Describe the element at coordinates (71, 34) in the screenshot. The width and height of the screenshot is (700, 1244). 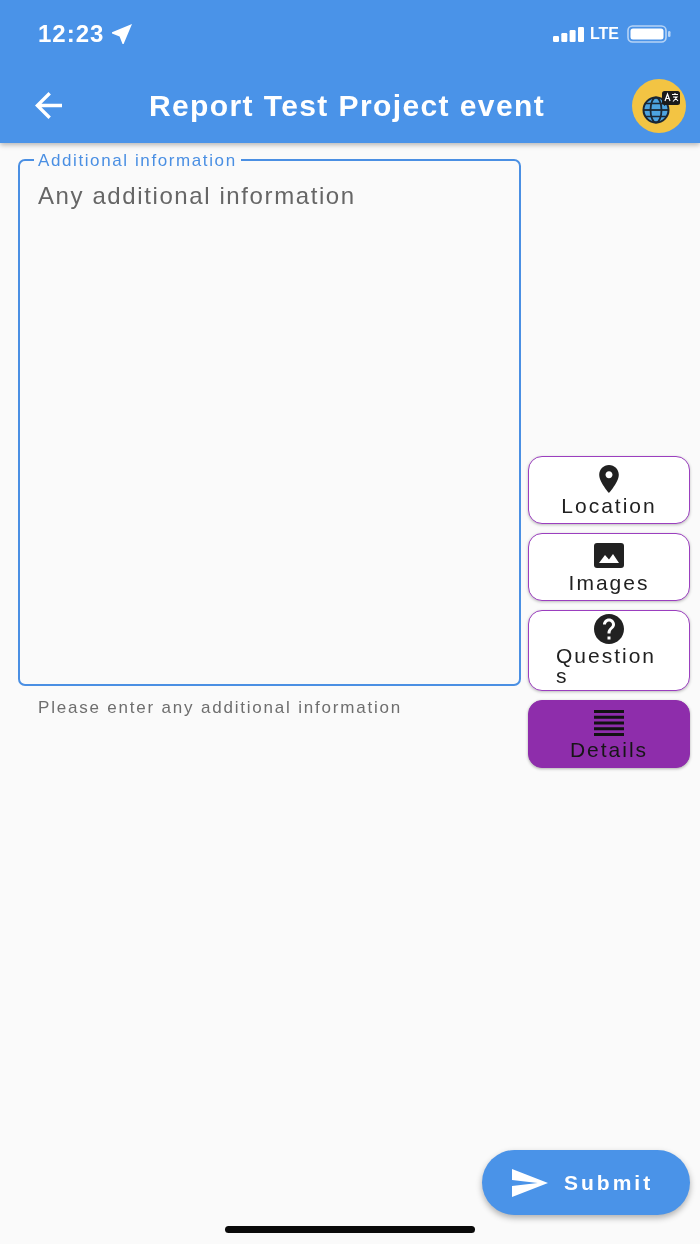
I see `status-time: 12:23` at that location.